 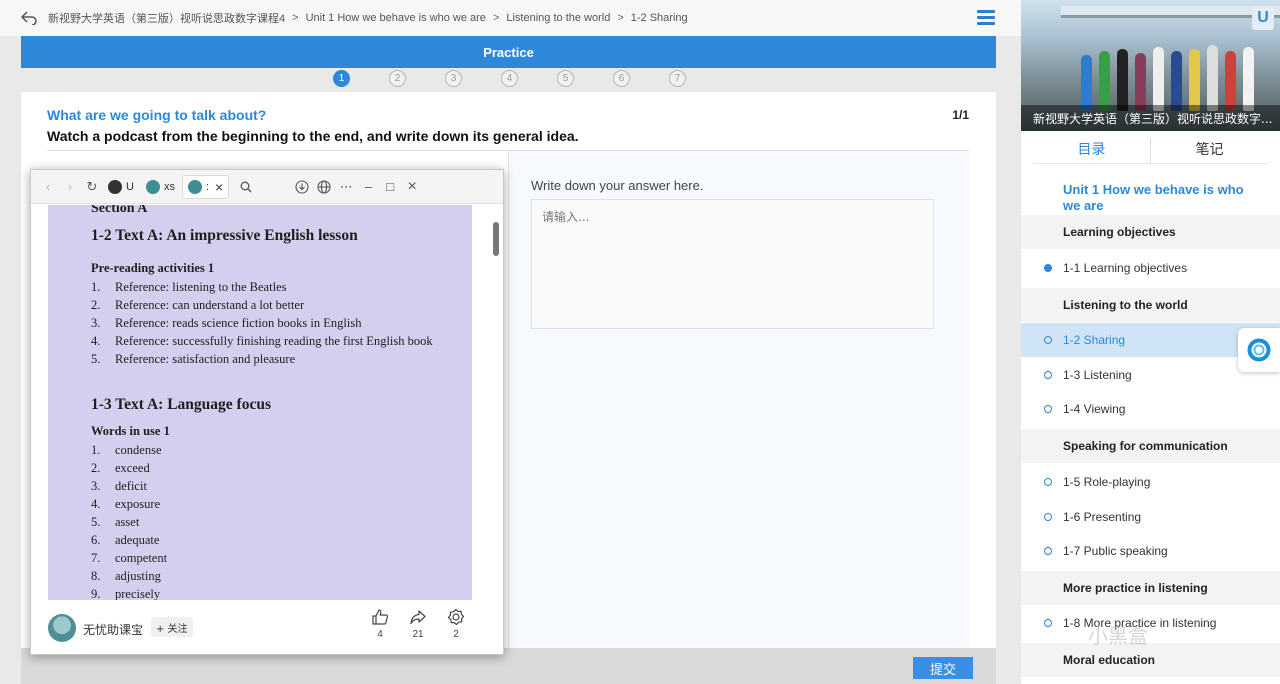 I want to click on doc-heading-2: 1-3 Text A: Language focus, so click(x=181, y=404).